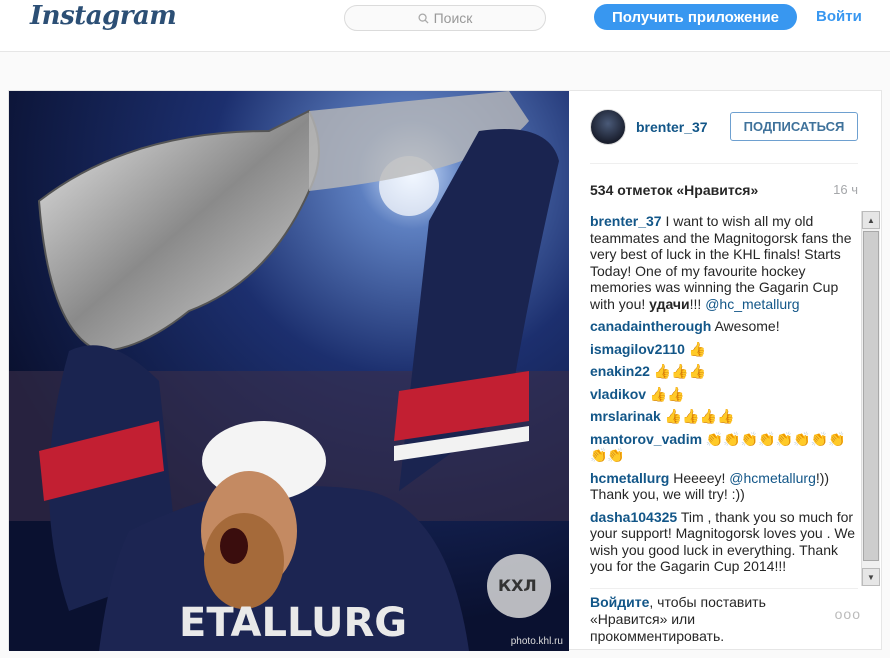 The image size is (890, 658). I want to click on svg-text: ETALLURG, so click(293, 623).